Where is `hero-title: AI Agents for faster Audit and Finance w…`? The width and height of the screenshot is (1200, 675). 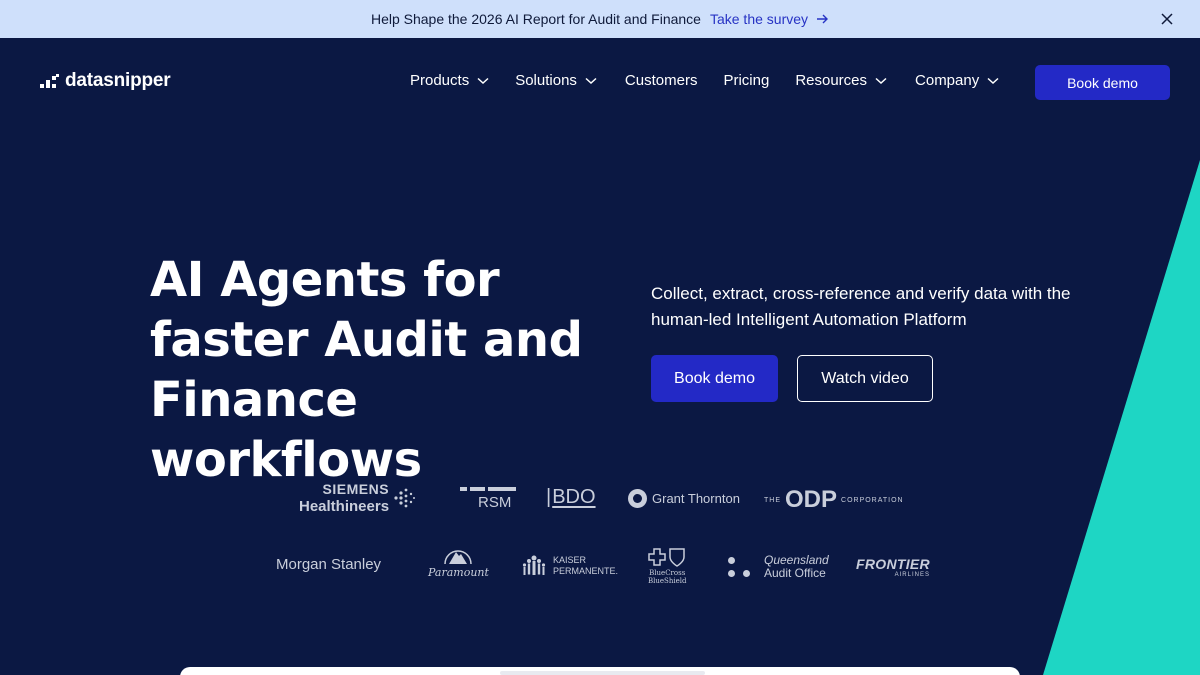
hero-title: AI Agents for faster Audit and Finance w… is located at coordinates (385, 370).